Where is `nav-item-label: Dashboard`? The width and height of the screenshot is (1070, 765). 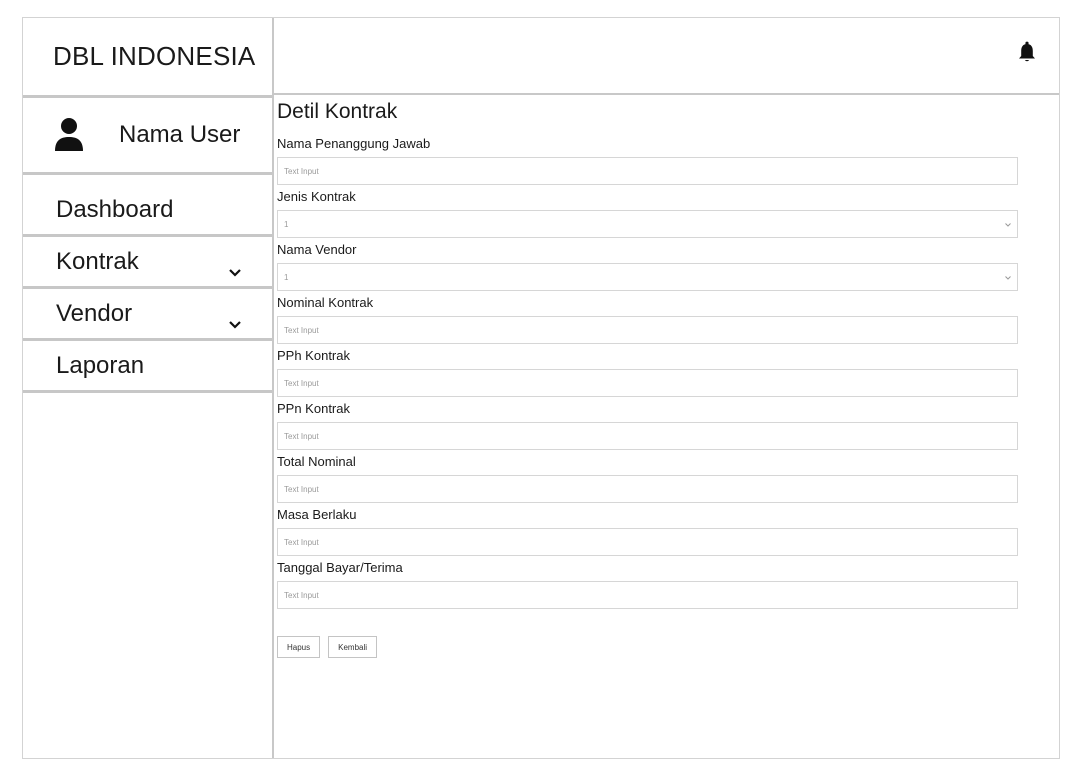
nav-item-label: Dashboard is located at coordinates (115, 209).